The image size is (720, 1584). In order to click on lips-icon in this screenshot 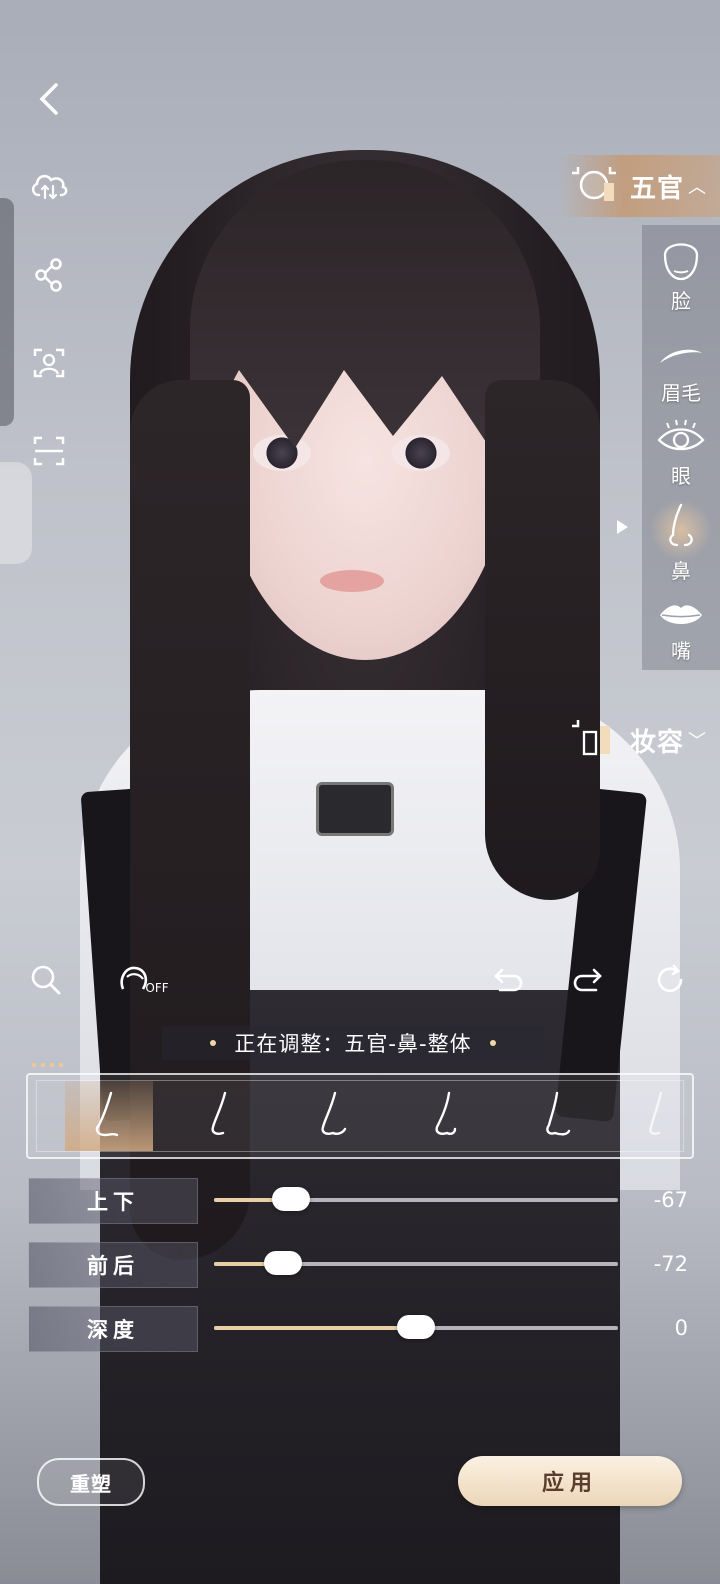, I will do `click(681, 614)`.